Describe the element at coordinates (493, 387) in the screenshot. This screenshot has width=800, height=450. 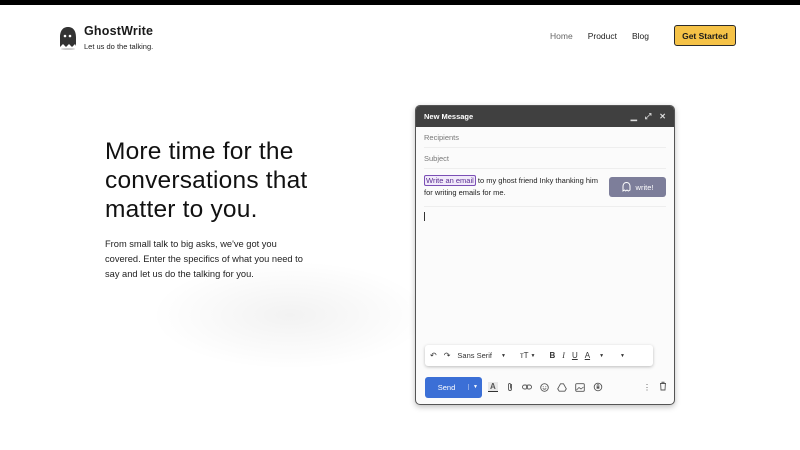
I see `formatting-options-icon: A` at that location.